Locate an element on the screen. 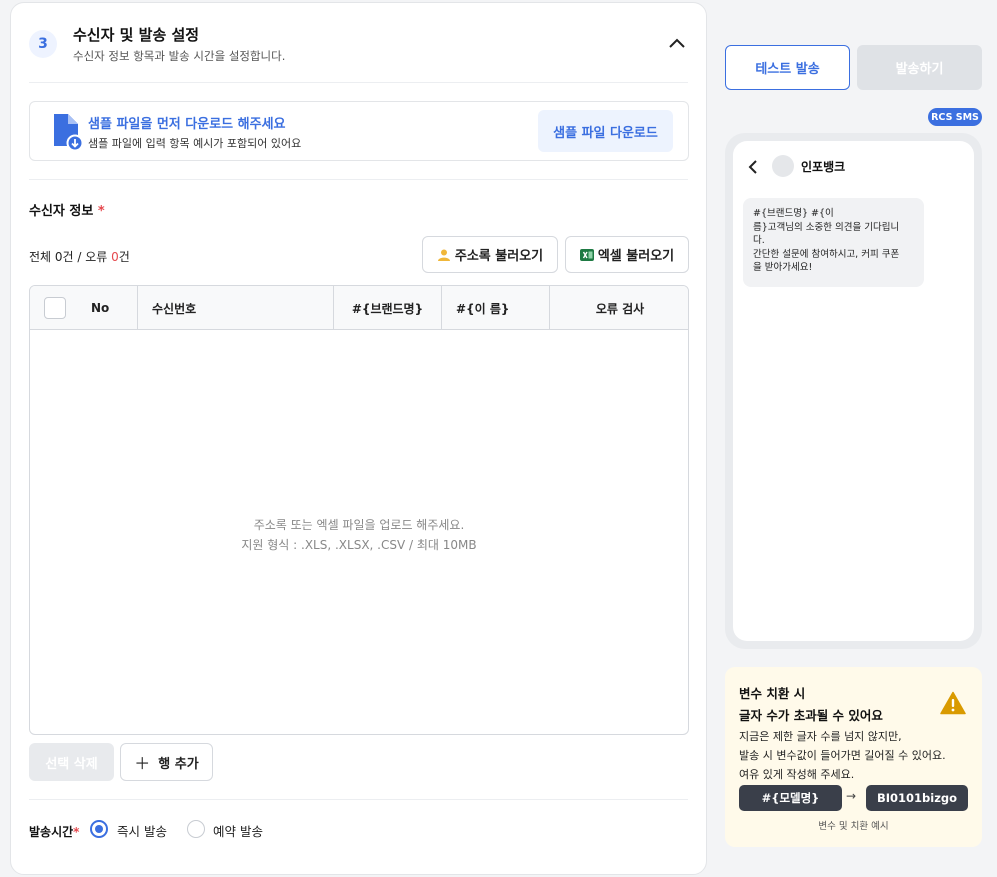 The height and width of the screenshot is (877, 997). variable-chip: #{모델명} is located at coordinates (790, 798).